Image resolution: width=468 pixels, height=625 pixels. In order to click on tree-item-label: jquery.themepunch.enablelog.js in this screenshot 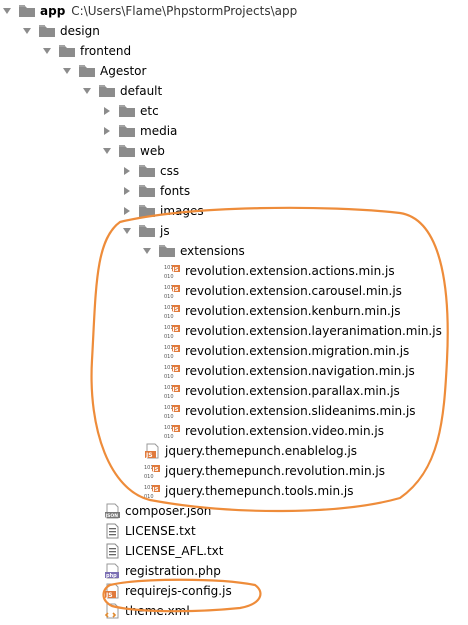, I will do `click(261, 451)`.